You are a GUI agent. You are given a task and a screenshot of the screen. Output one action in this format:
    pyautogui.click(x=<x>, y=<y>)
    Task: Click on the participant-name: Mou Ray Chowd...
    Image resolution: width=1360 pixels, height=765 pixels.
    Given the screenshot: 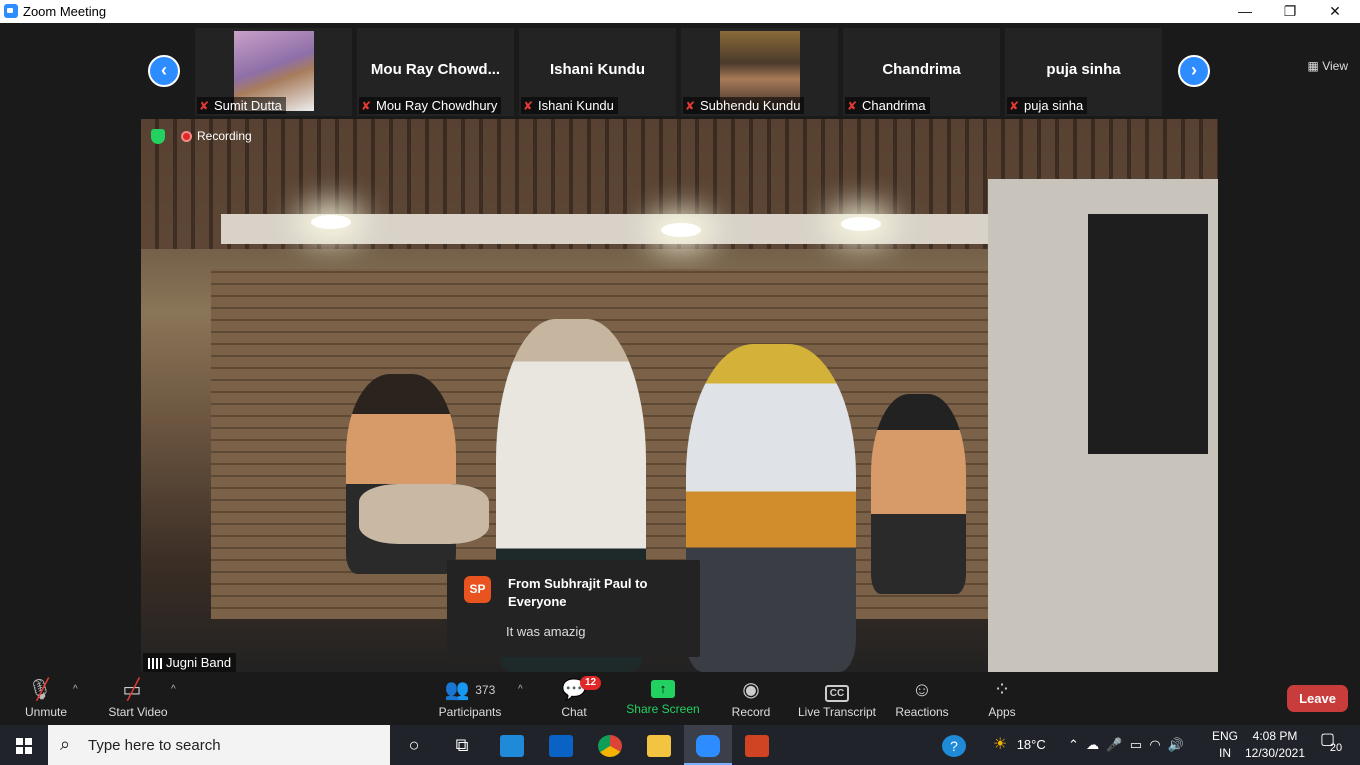 What is the action you would take?
    pyautogui.click(x=435, y=69)
    